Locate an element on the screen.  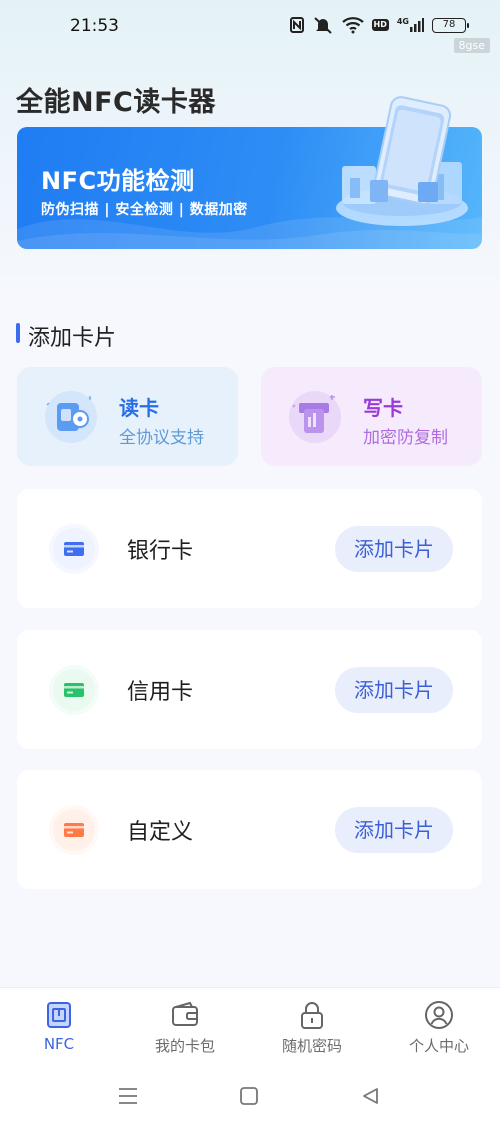
nav-item-profile: 个人中心 is located at coordinates (439, 1028).